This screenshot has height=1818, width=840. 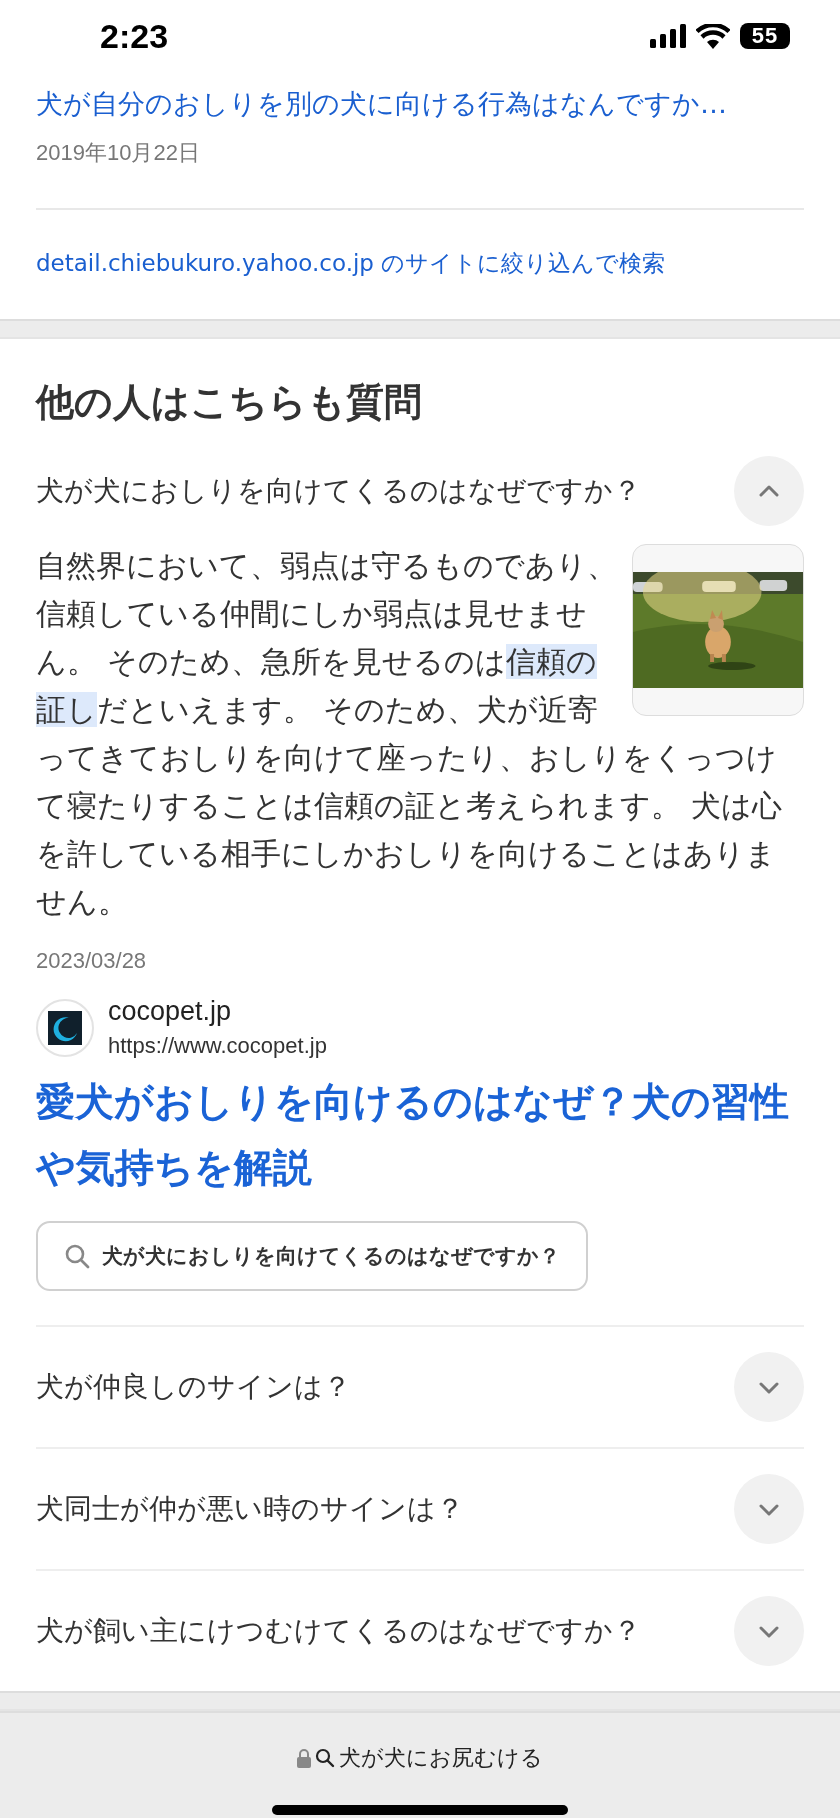 What do you see at coordinates (713, 36) in the screenshot?
I see `wifi-icon` at bounding box center [713, 36].